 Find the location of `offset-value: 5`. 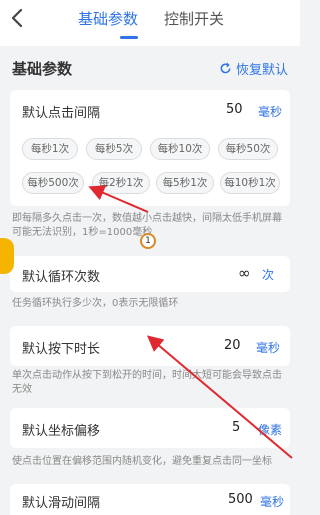

offset-value: 5 is located at coordinates (236, 427).